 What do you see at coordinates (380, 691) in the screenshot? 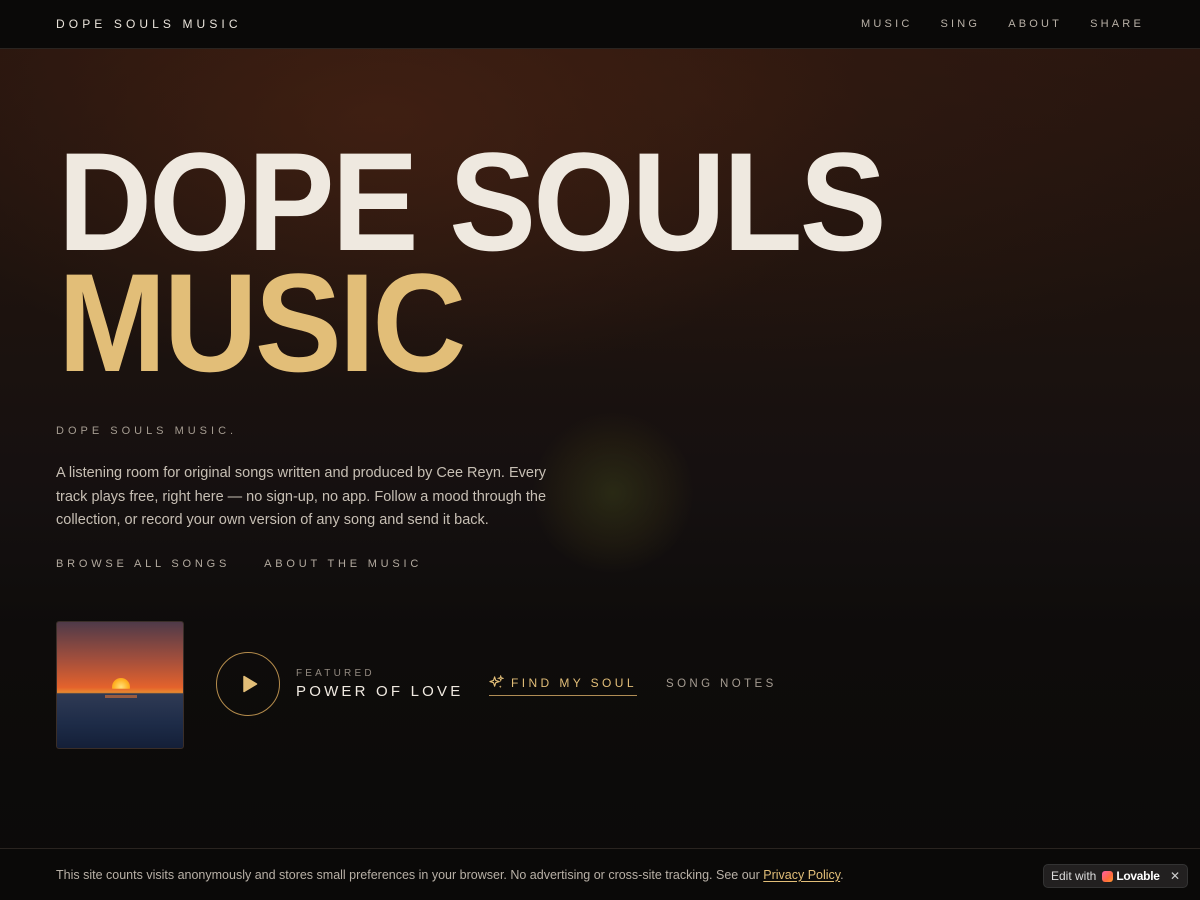
I see `featured-song-title: POWER OF LOVE` at bounding box center [380, 691].